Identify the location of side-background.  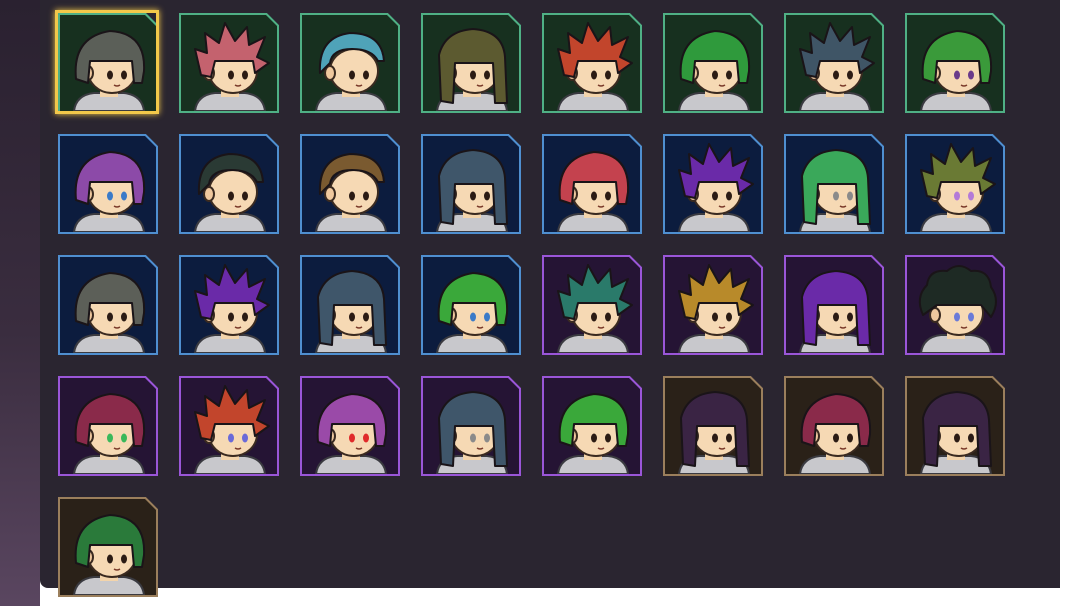
(20, 303).